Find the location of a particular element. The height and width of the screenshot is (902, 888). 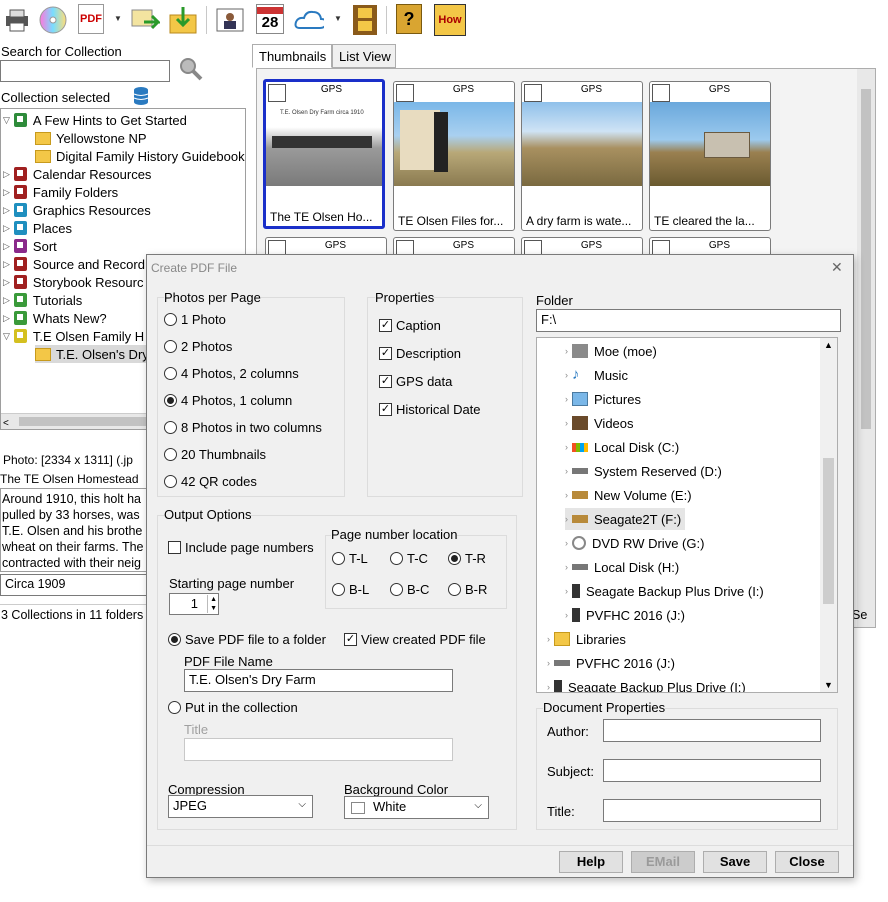

pdf-icon: PDF is located at coordinates (91, 19).